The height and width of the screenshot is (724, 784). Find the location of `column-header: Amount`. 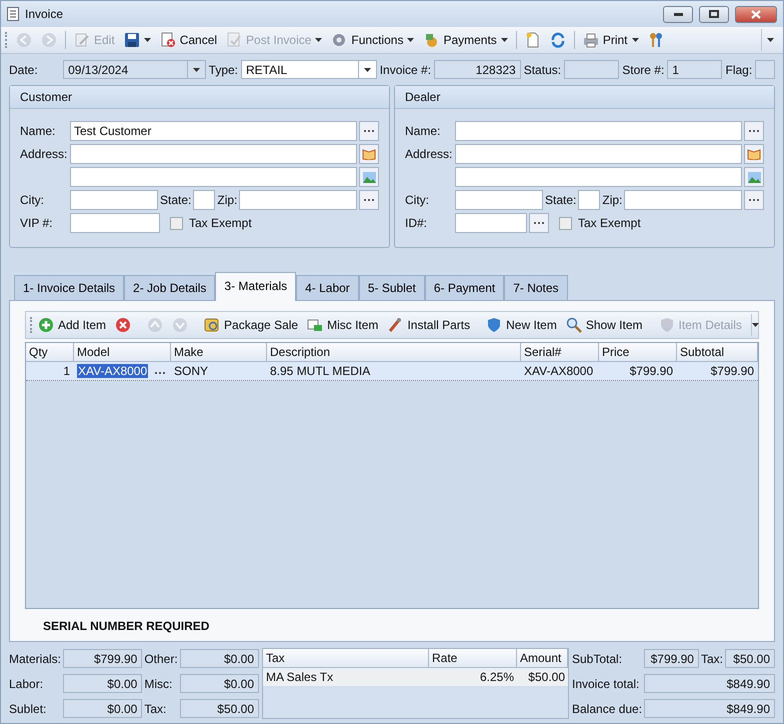

column-header: Amount is located at coordinates (542, 658).